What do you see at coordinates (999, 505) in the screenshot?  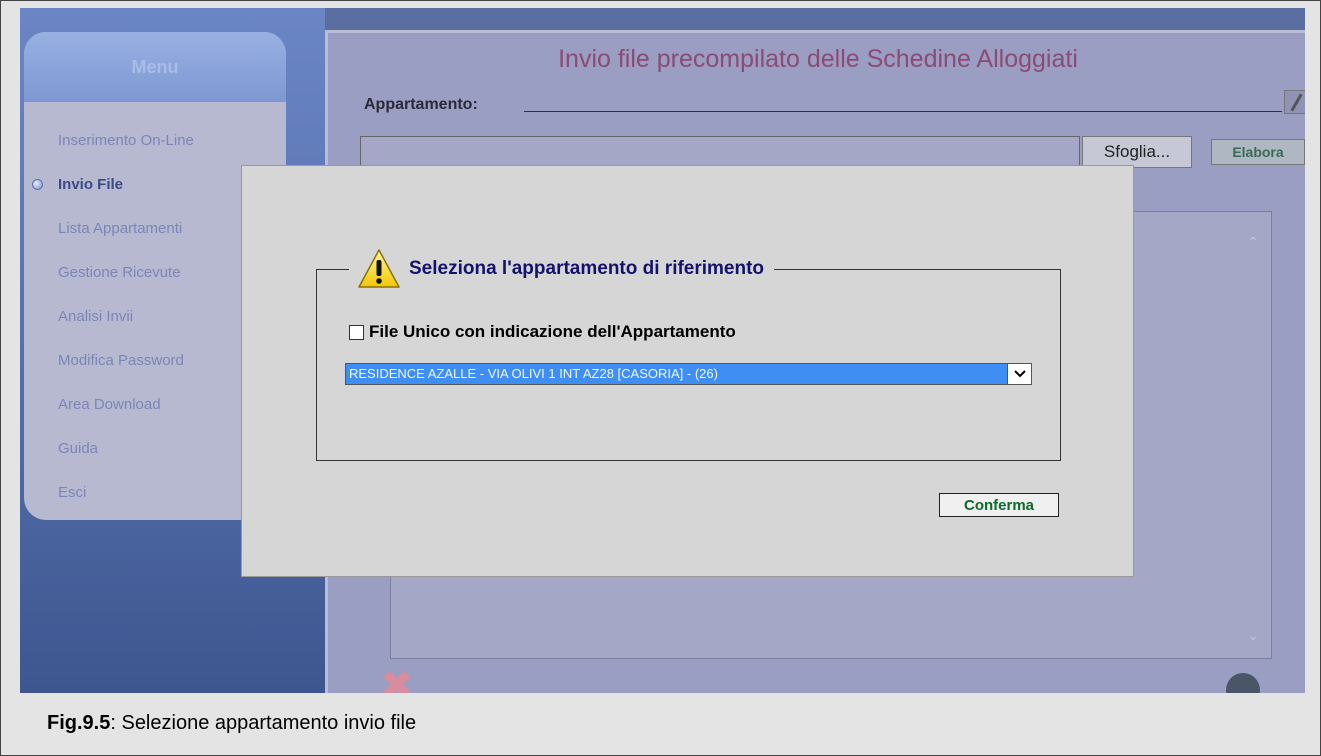 I see `confirm-button: Conferma` at bounding box center [999, 505].